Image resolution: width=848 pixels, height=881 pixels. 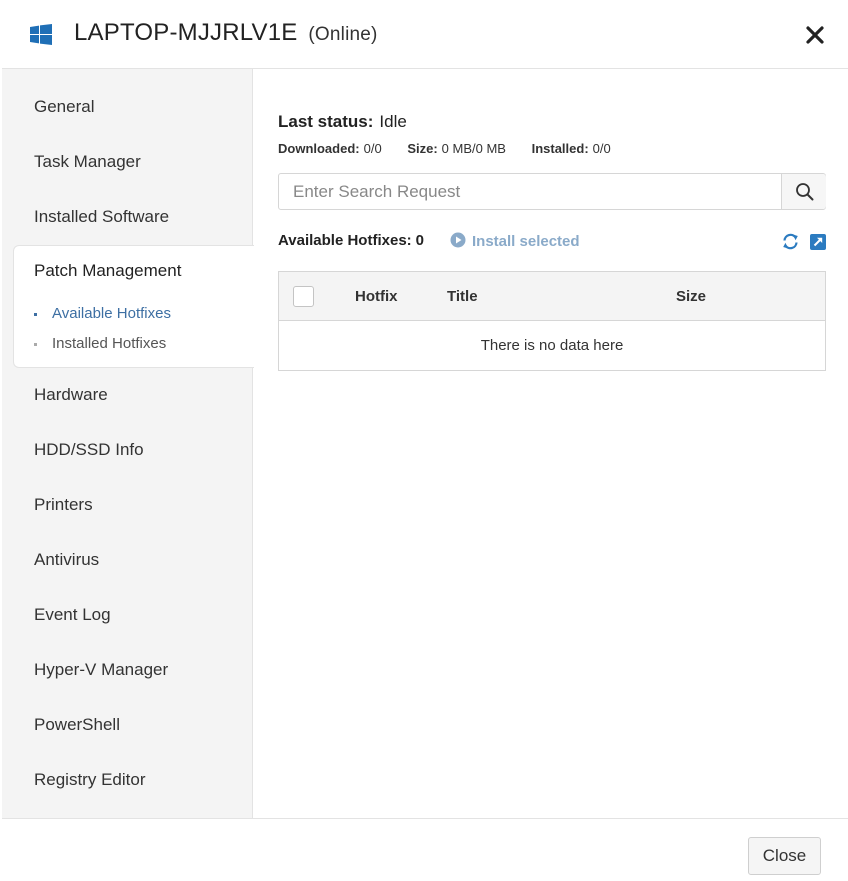 What do you see at coordinates (473, 148) in the screenshot?
I see `size-value: 0 MB/0 MB` at bounding box center [473, 148].